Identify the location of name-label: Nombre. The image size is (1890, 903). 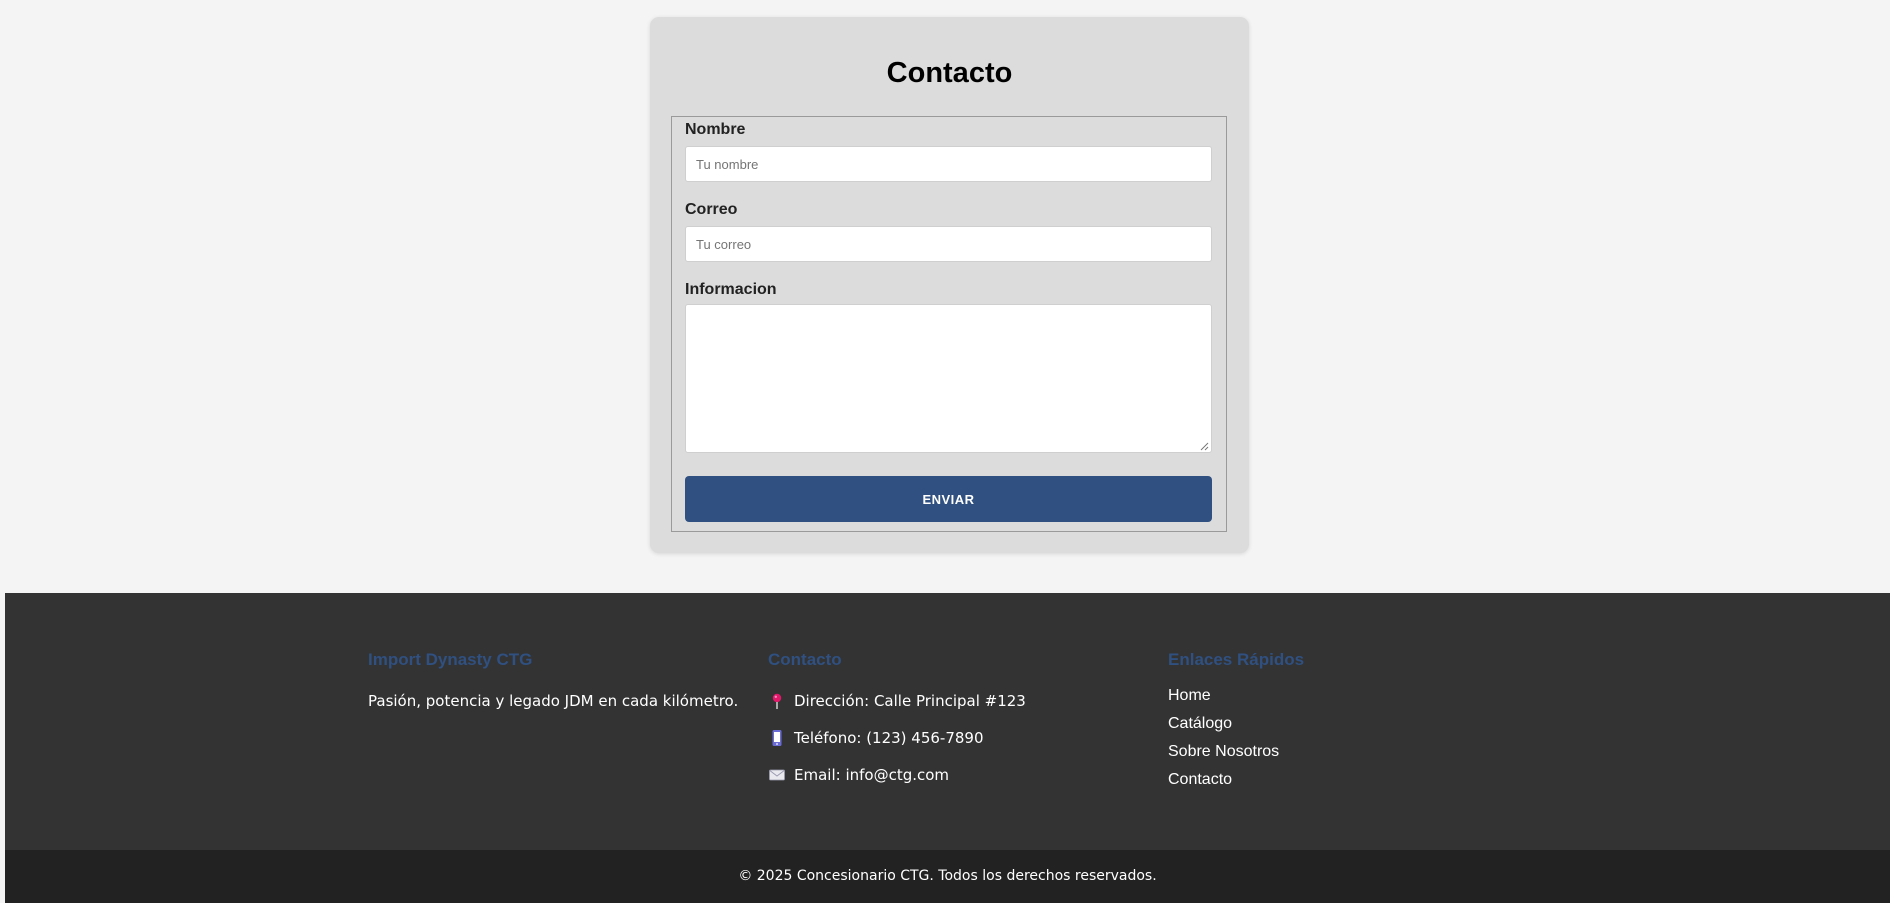
(715, 129).